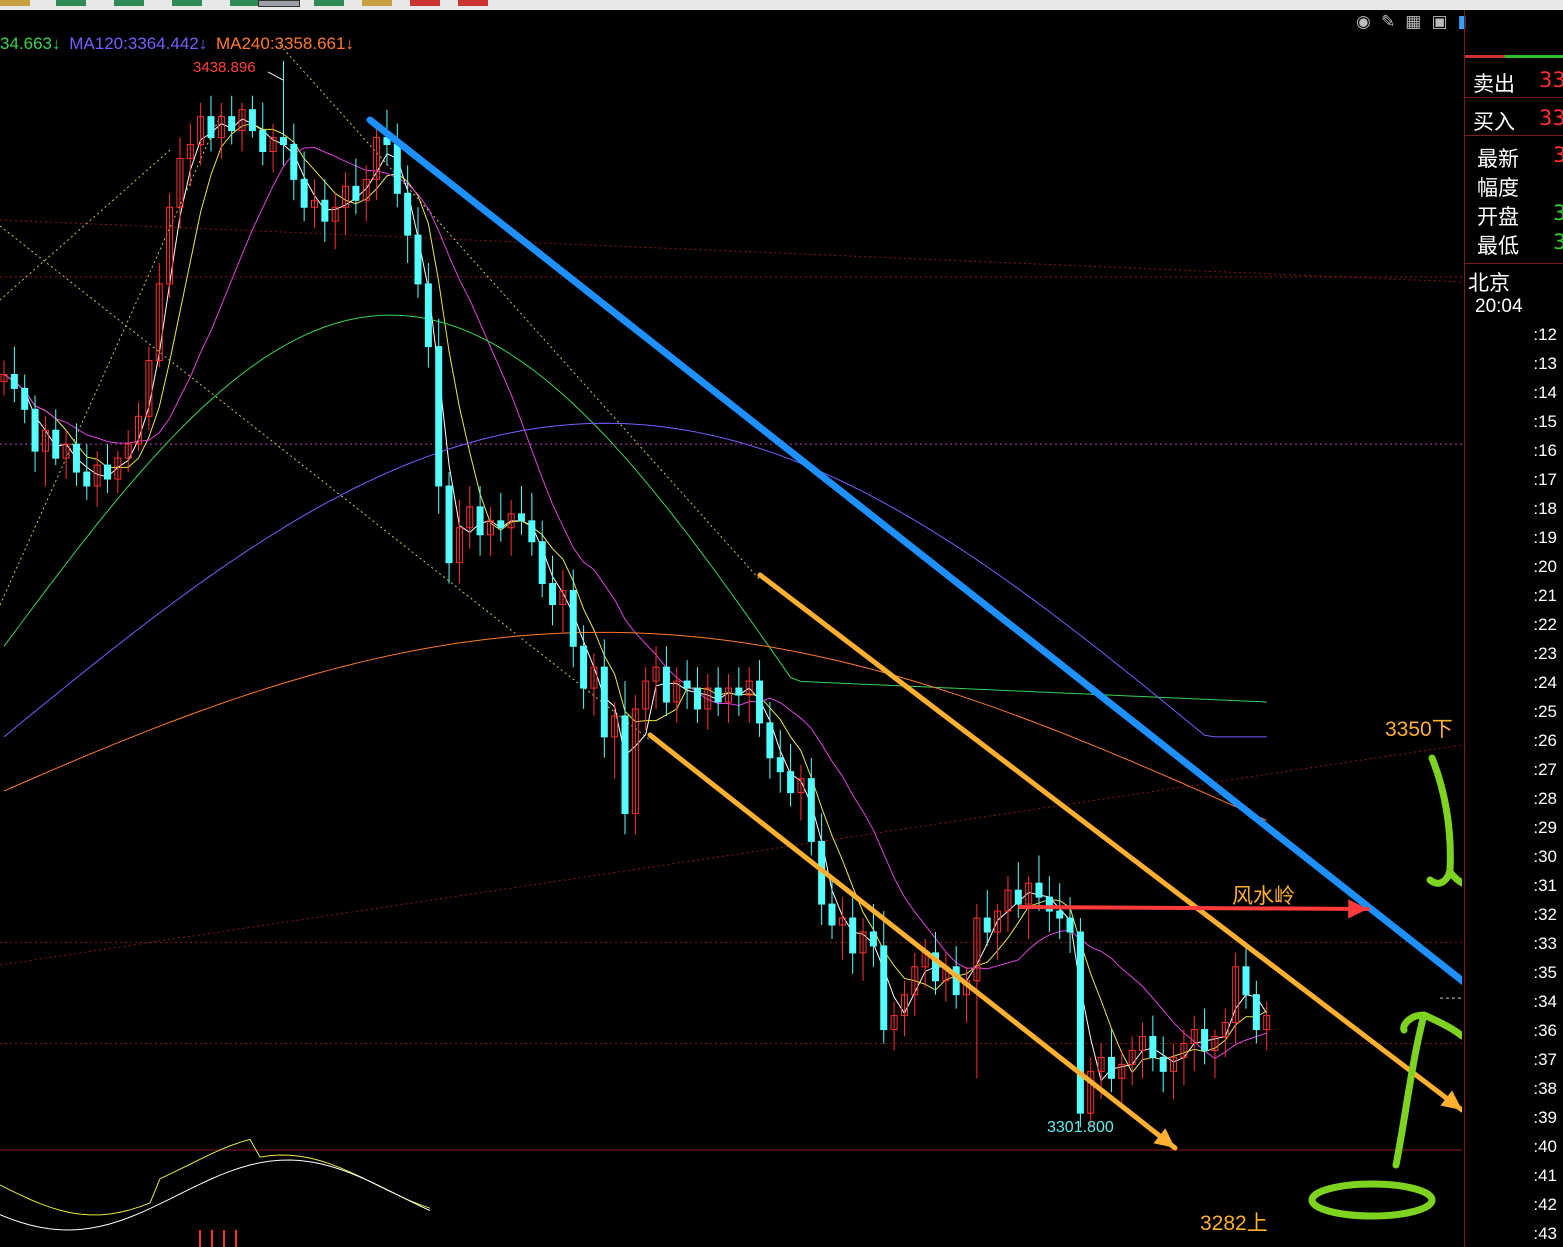 This screenshot has width=1563, height=1247. I want to click on sell-row: 卖出, so click(1494, 83).